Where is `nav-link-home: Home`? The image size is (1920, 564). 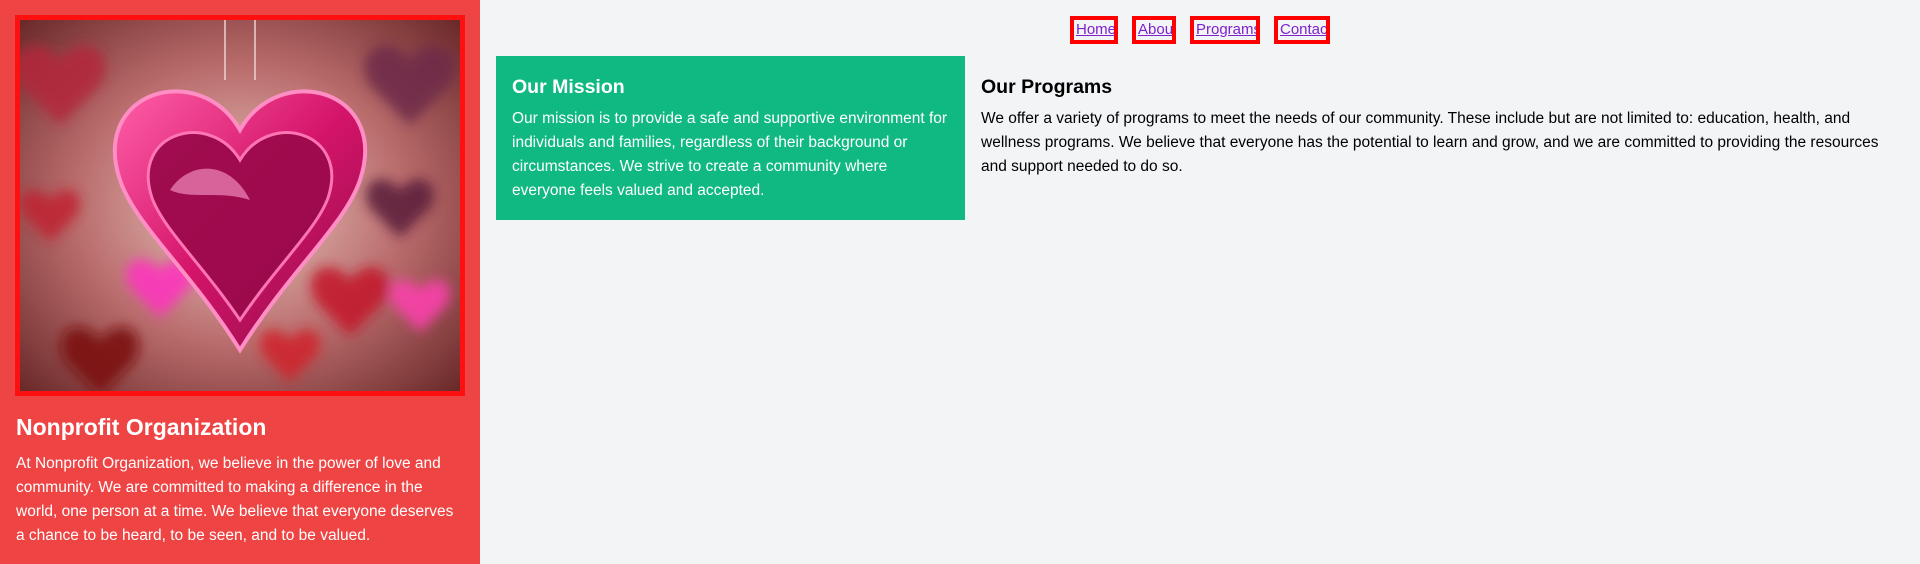 nav-link-home: Home is located at coordinates (1094, 30).